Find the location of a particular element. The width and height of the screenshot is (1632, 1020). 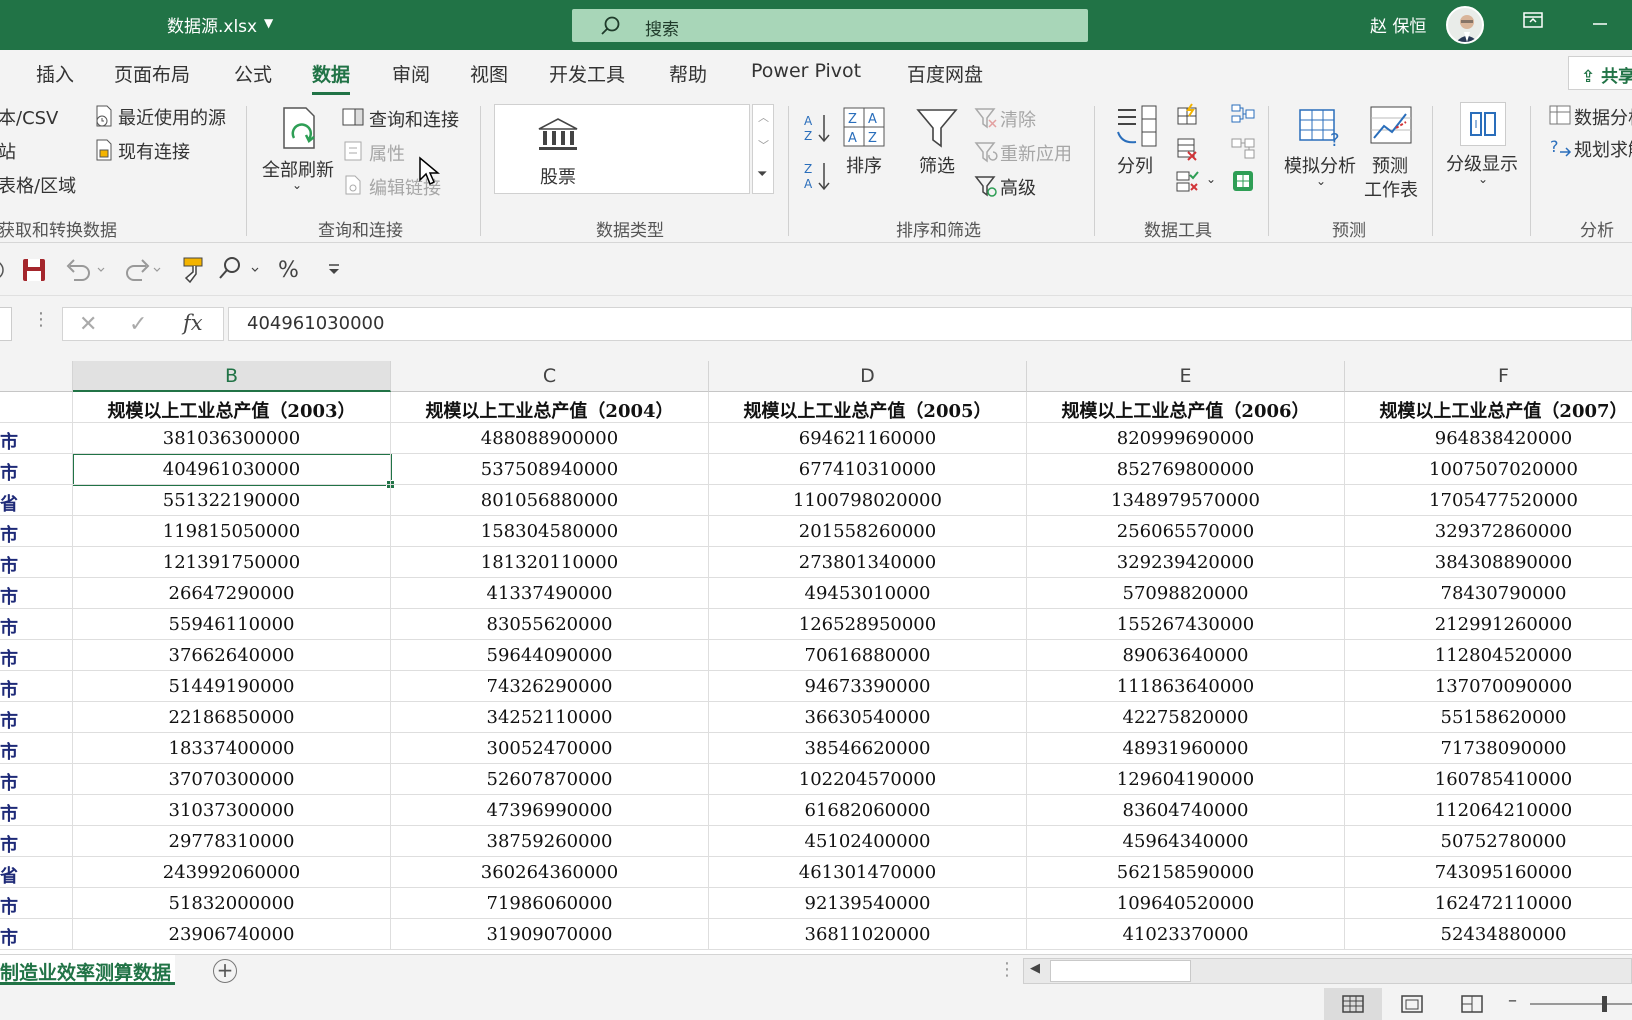

table-cell: 92139540000 is located at coordinates (868, 903).